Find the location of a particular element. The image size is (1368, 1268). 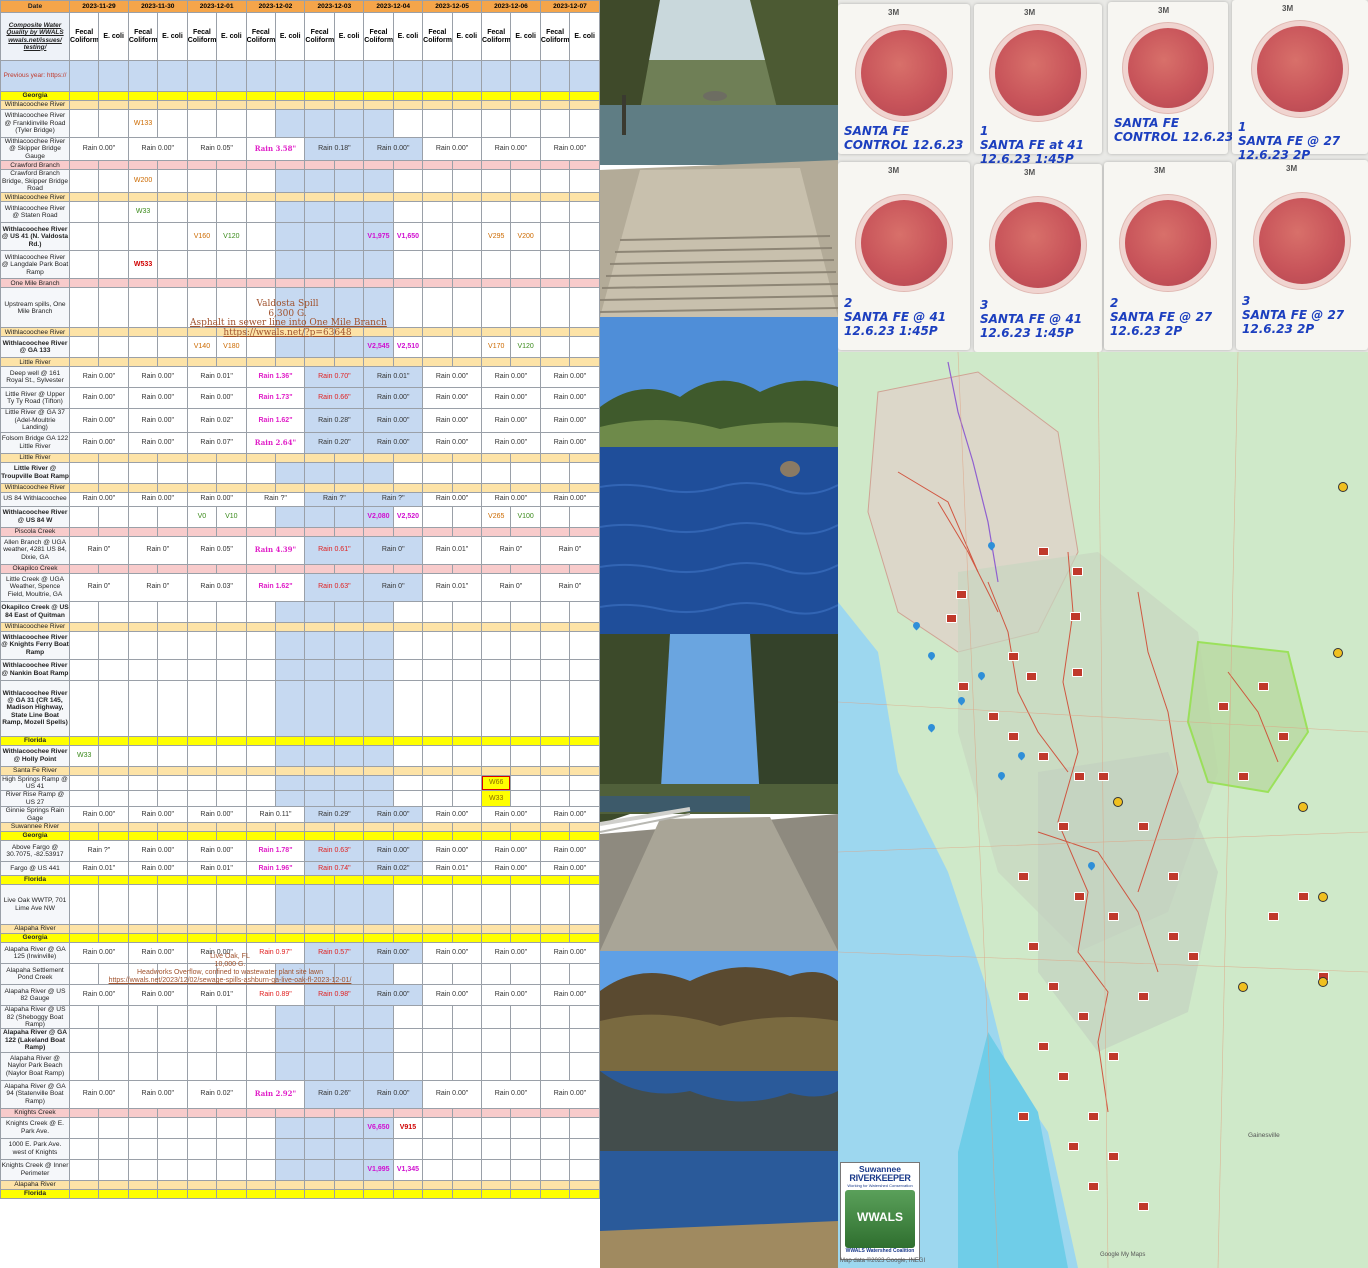

bacteria-value: V2,080 is located at coordinates (378, 516).